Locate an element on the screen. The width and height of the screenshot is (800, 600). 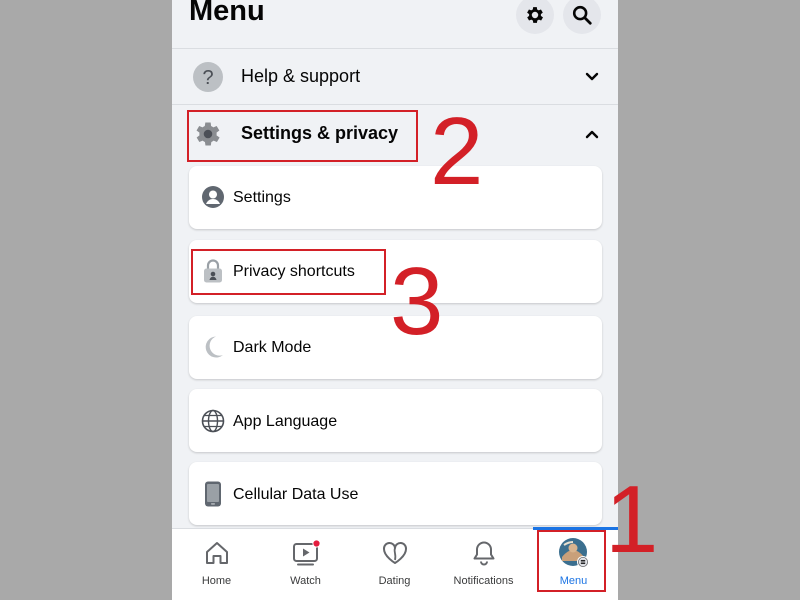
highlight-box-settings-privacy is located at coordinates (302, 136).